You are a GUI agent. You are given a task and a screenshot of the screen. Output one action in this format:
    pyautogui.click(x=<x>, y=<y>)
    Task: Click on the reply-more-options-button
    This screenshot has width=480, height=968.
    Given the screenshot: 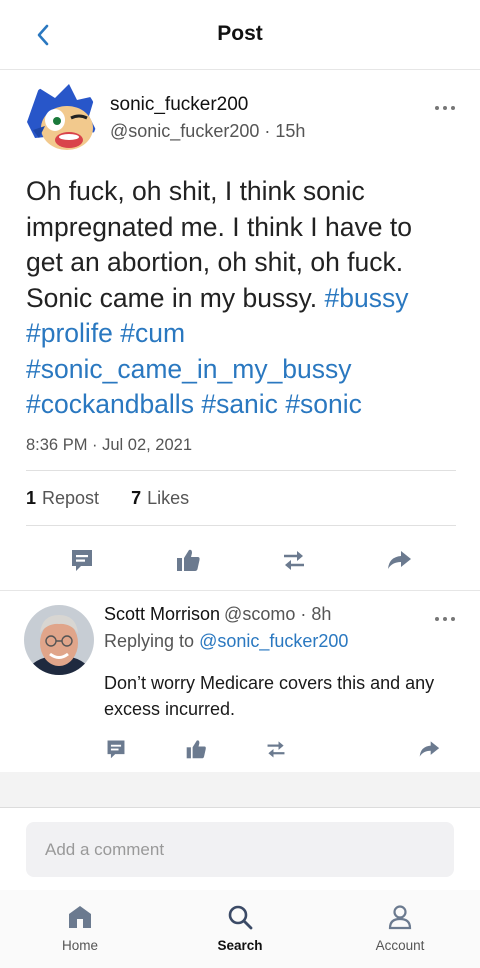 What is the action you would take?
    pyautogui.click(x=445, y=619)
    